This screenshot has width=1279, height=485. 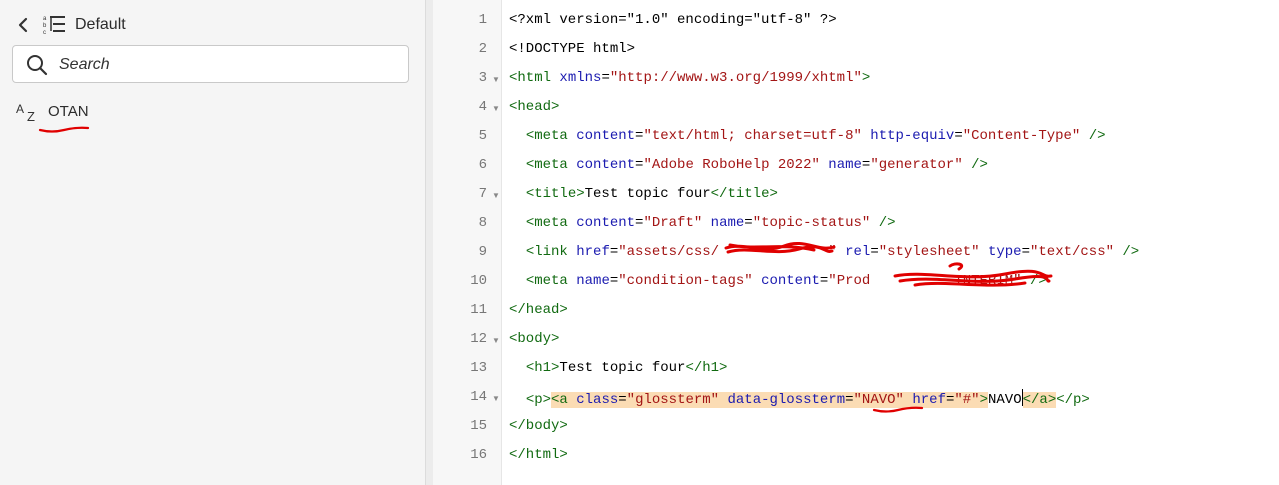 What do you see at coordinates (1005, 400) in the screenshot?
I see `text-node: NAVO` at bounding box center [1005, 400].